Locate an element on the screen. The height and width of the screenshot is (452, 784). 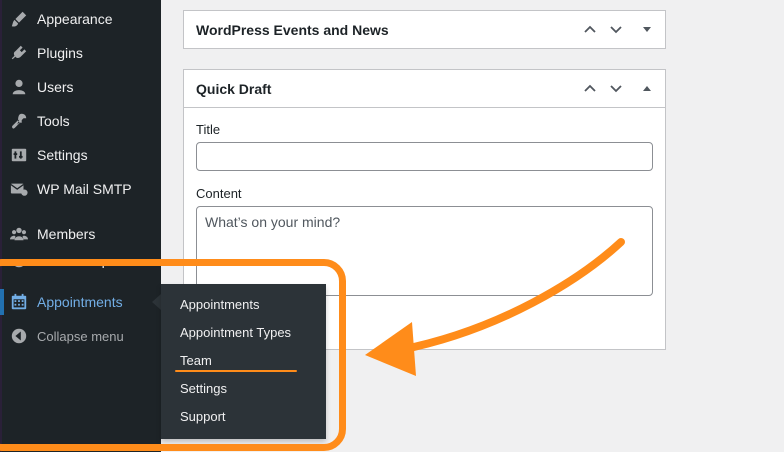
arrow-annotation is located at coordinates (495, 307).